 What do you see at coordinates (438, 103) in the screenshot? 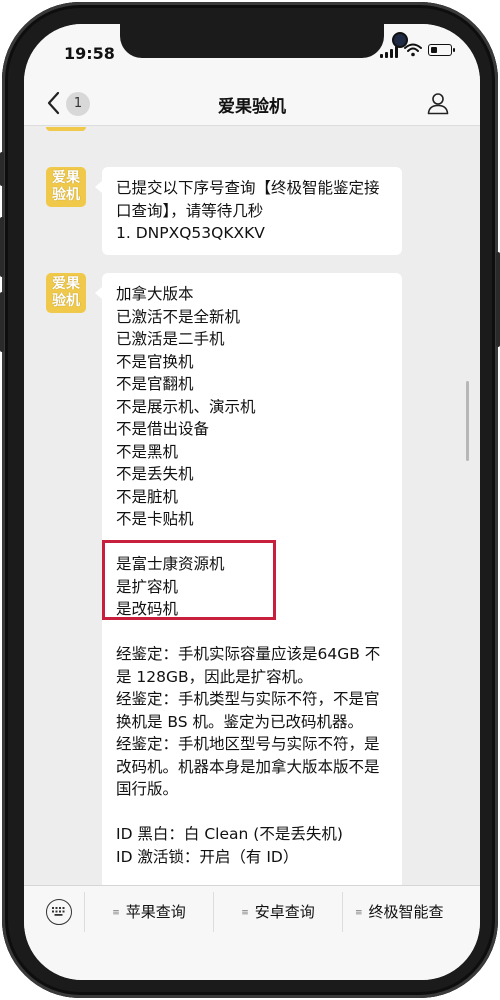
I see `person-icon` at bounding box center [438, 103].